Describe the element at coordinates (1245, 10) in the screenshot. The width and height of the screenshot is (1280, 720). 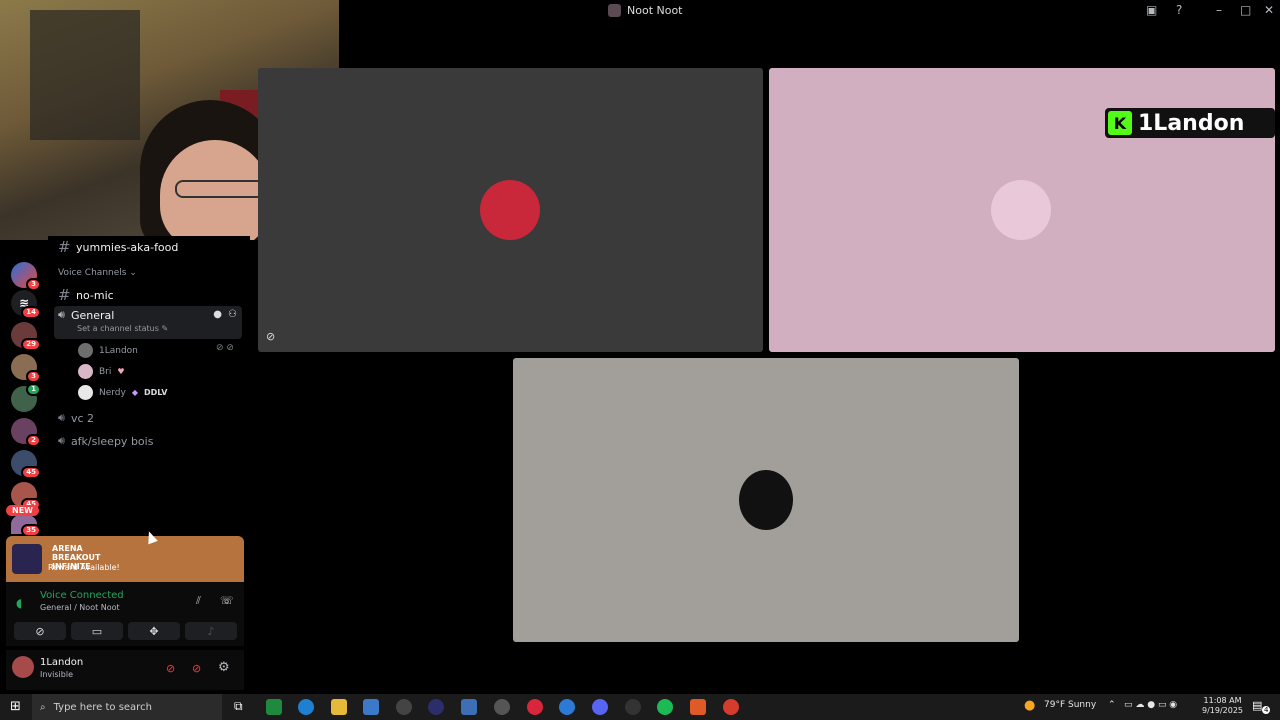
I see `maximize-icon: □` at that location.